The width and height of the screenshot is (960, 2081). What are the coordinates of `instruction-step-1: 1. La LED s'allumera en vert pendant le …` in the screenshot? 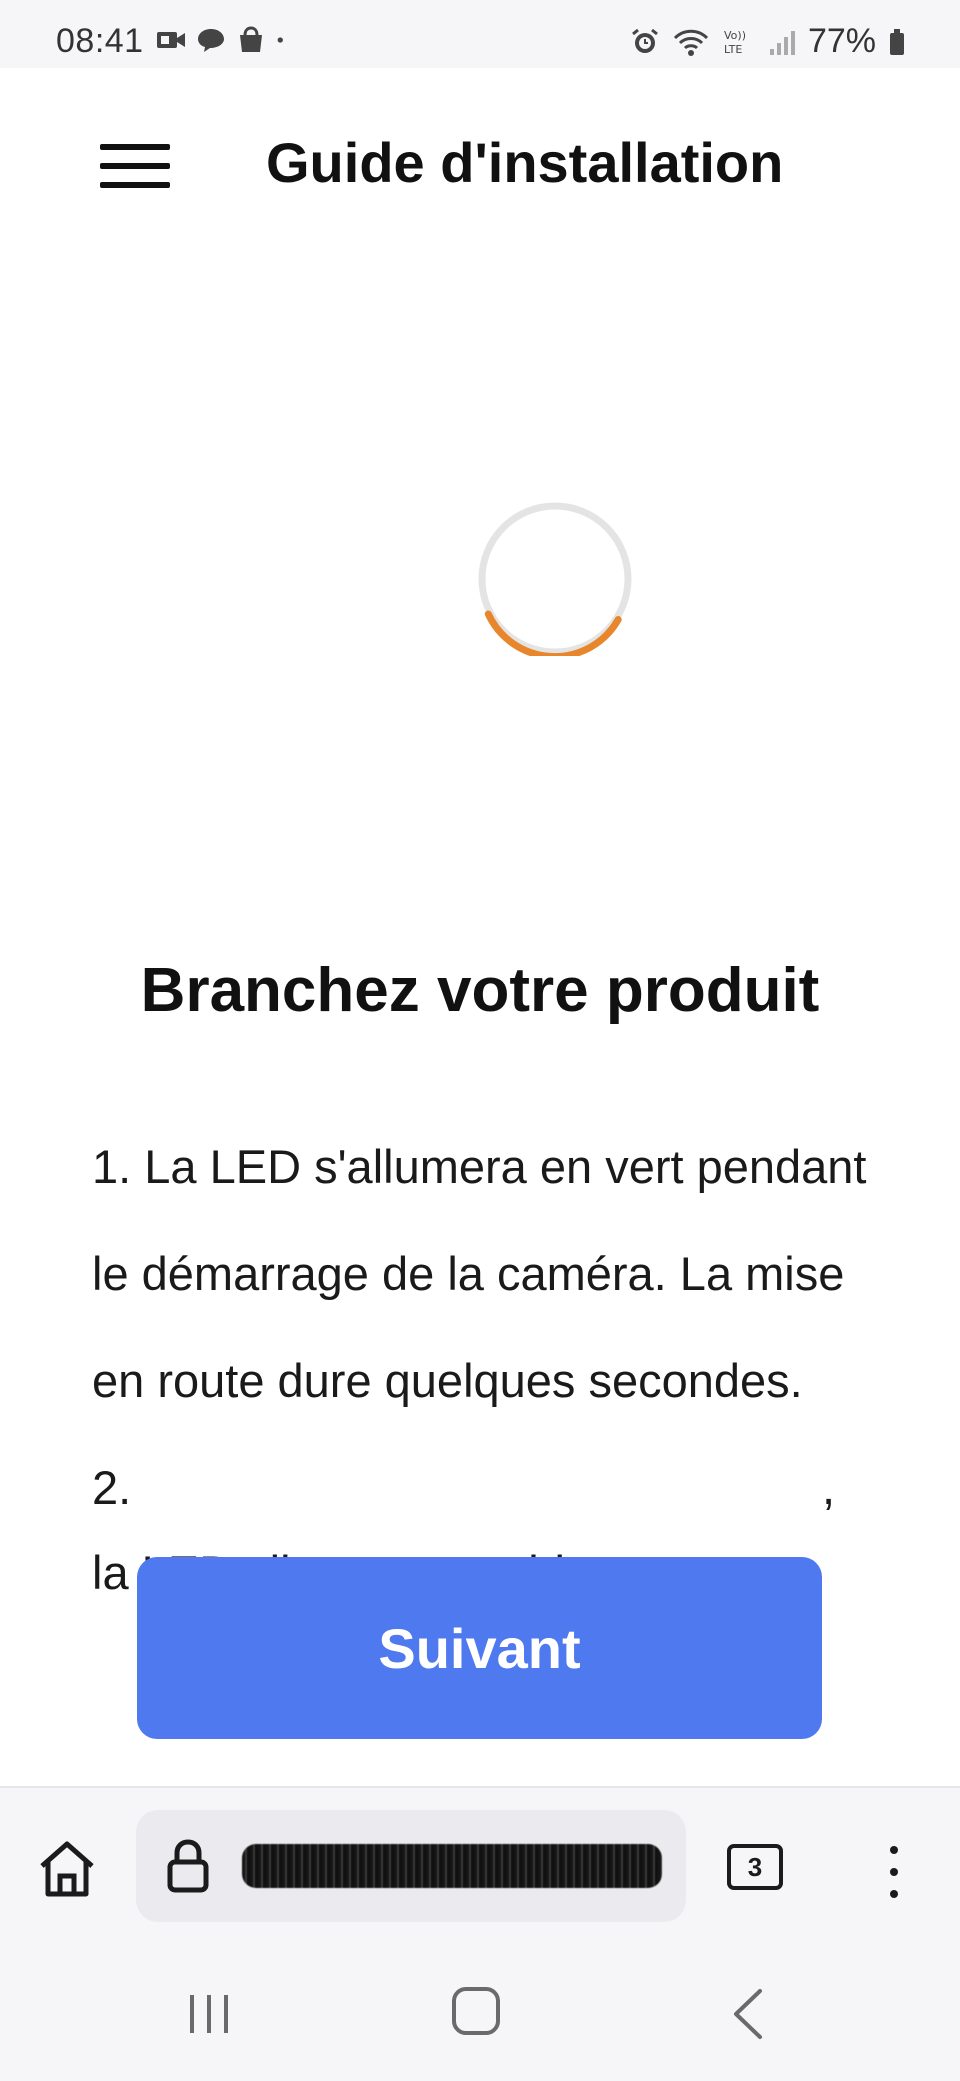 It's located at (479, 1273).